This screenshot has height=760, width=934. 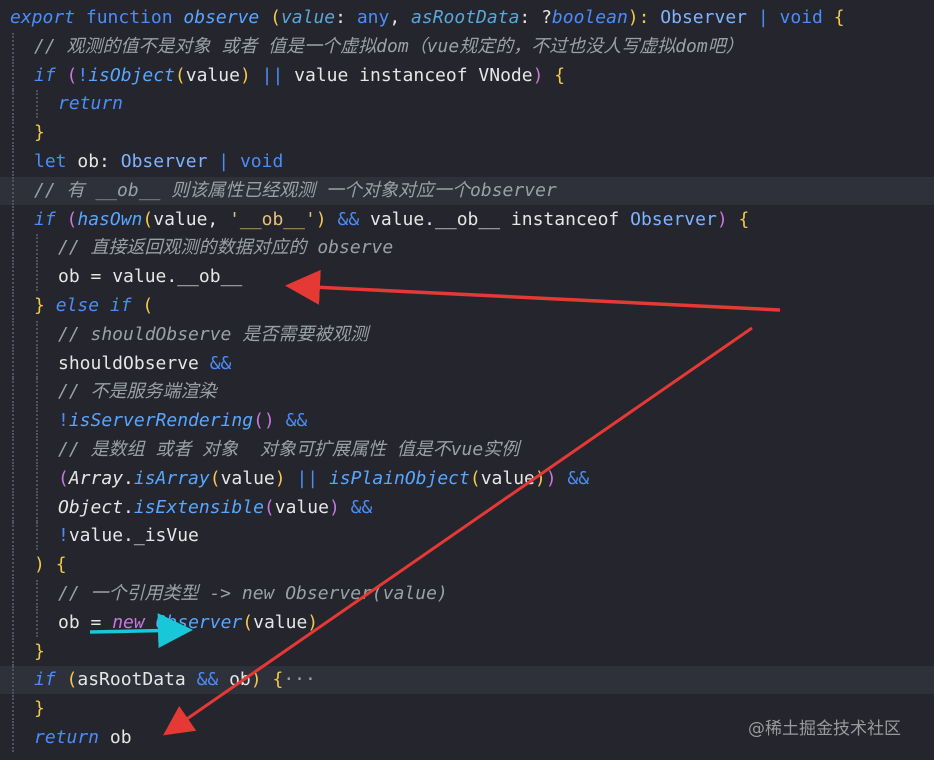 What do you see at coordinates (141, 631) in the screenshot?
I see `cyan-arrow-to-new-observer` at bounding box center [141, 631].